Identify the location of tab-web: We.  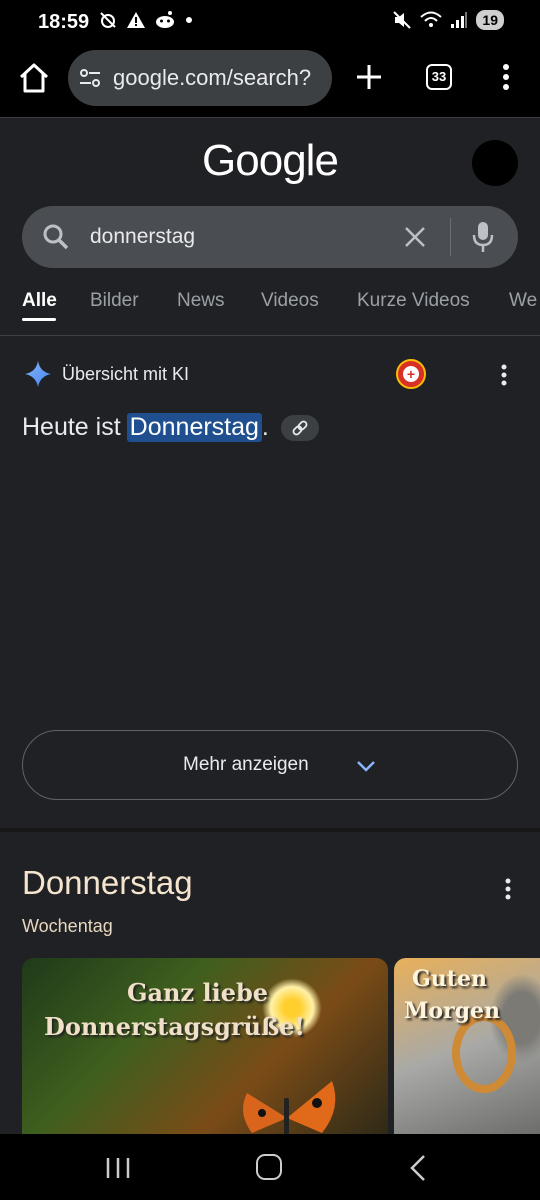
(523, 301).